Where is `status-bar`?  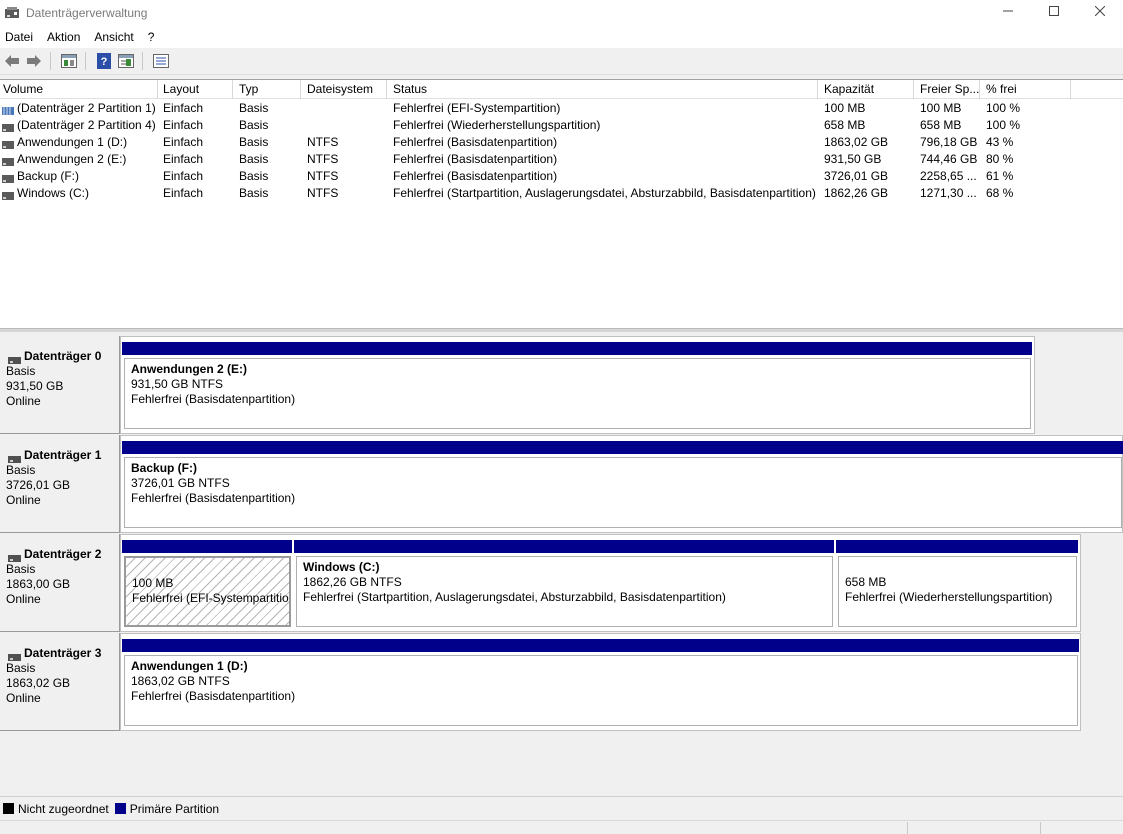 status-bar is located at coordinates (561, 827).